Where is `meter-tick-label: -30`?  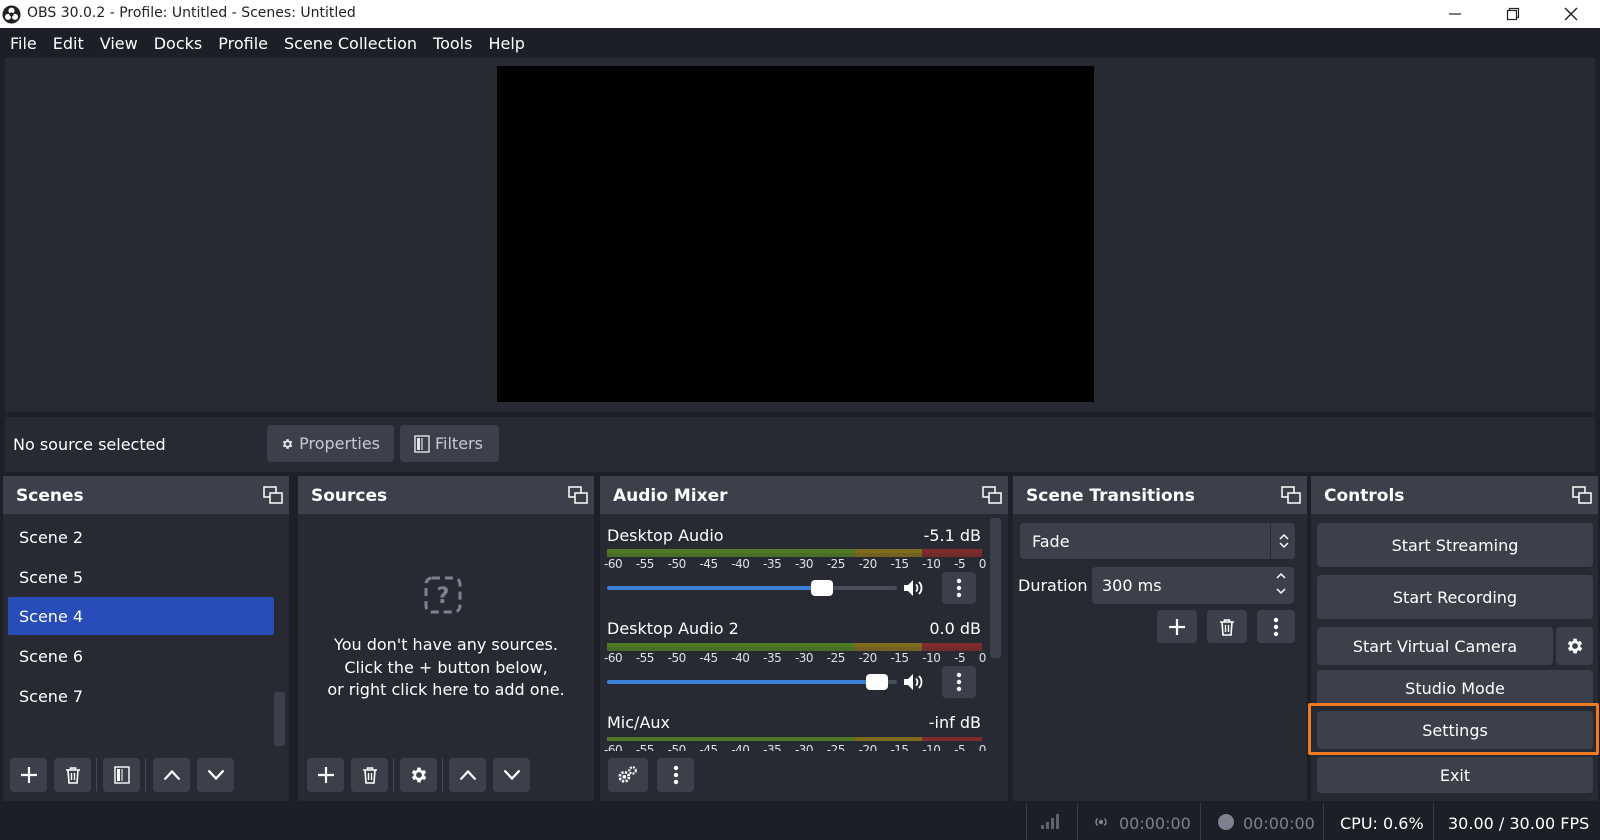
meter-tick-label: -30 is located at coordinates (804, 747).